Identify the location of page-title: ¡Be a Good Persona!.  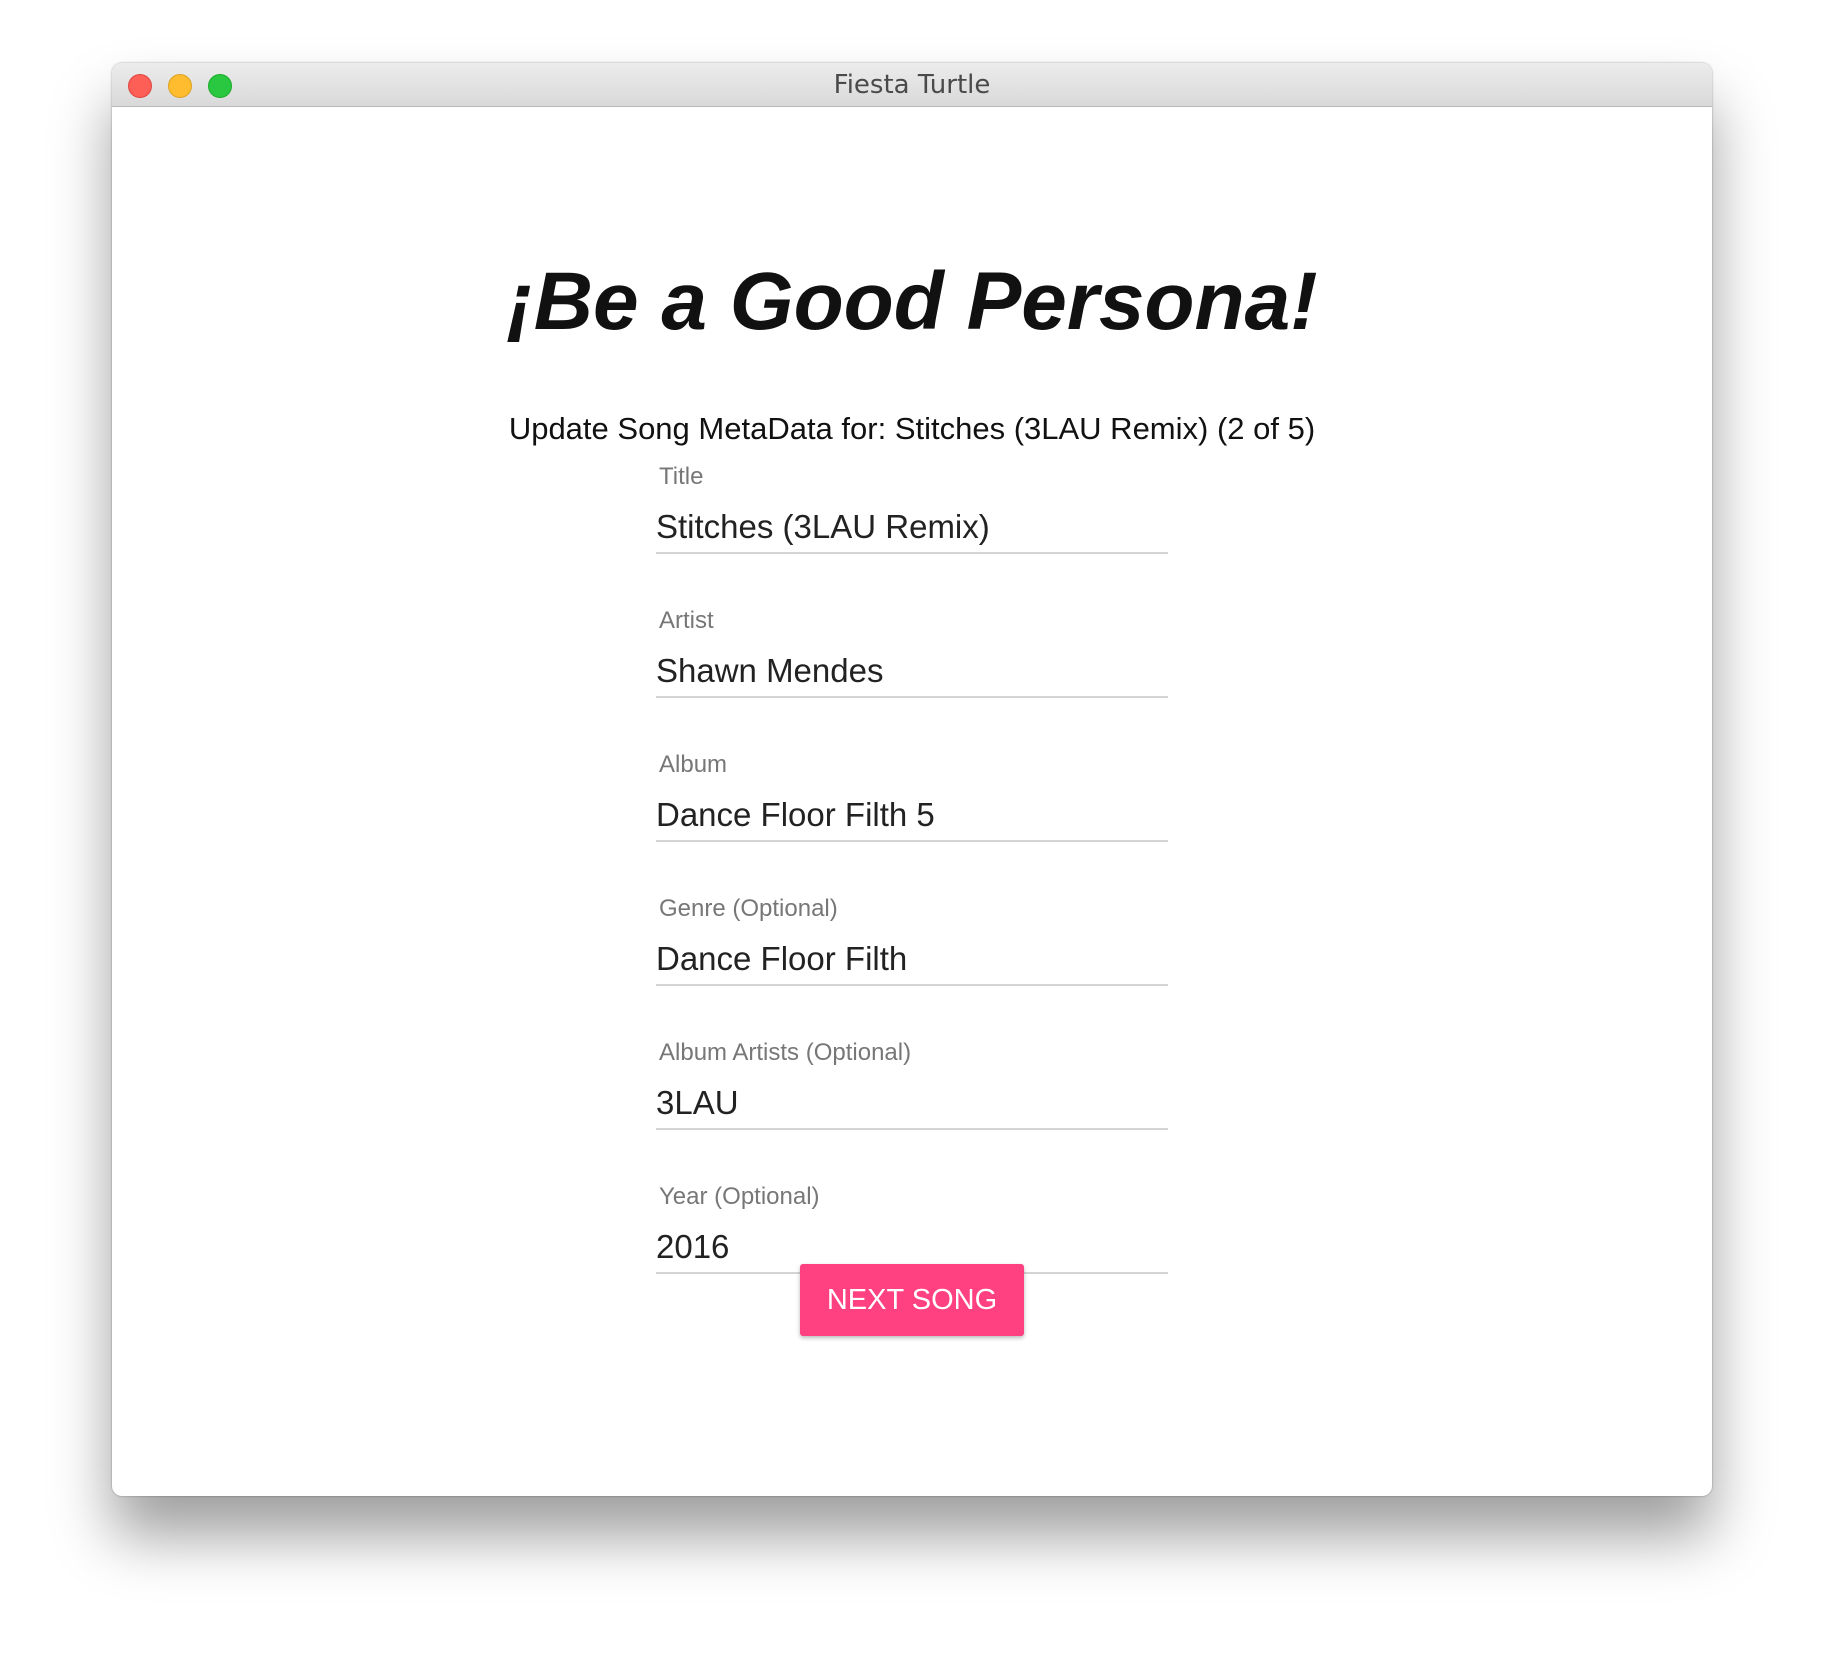
(912, 301).